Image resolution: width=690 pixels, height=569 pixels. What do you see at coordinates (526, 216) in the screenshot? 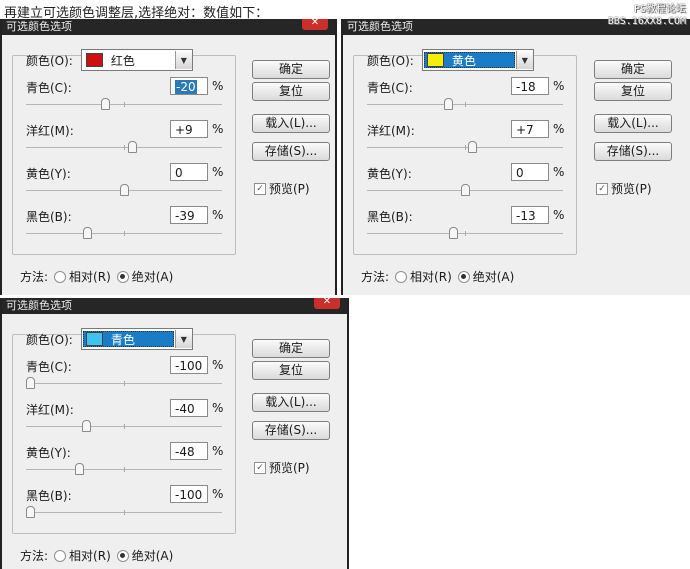
I see `black-value-text: -13` at bounding box center [526, 216].